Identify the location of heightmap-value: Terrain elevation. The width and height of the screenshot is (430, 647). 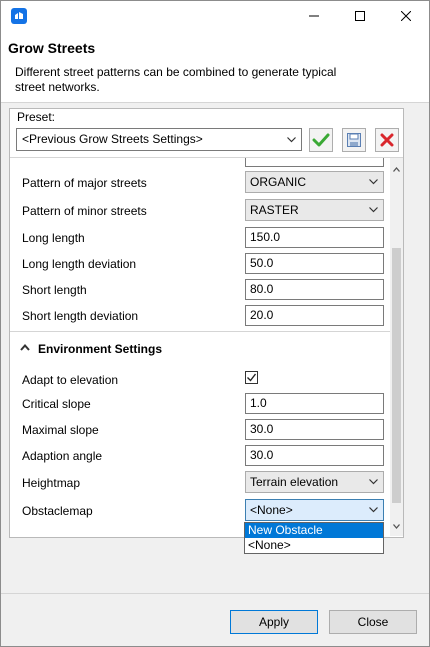
(294, 482).